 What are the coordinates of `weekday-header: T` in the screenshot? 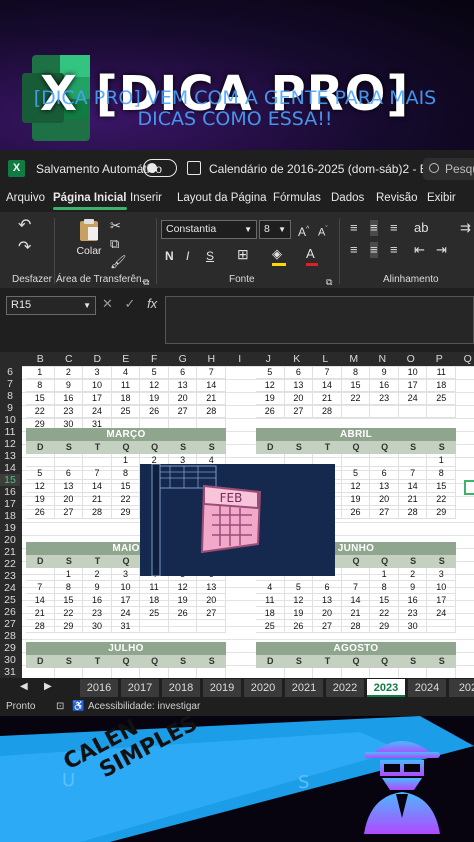 It's located at (327, 447).